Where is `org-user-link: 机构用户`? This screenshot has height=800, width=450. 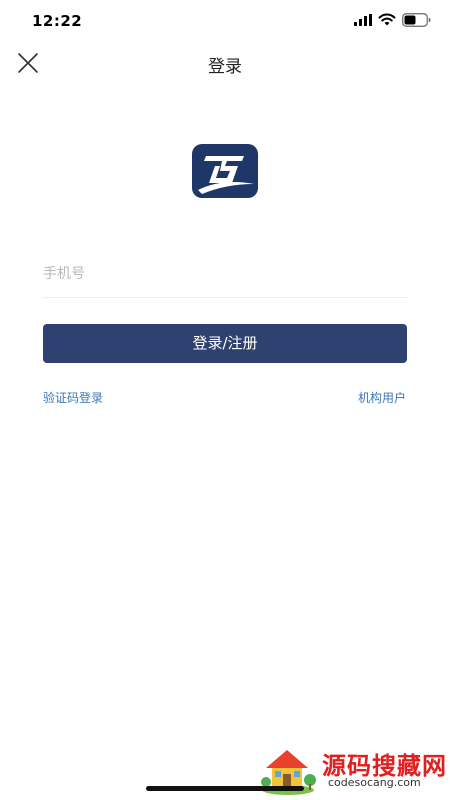
org-user-link: 机构用户 is located at coordinates (382, 397).